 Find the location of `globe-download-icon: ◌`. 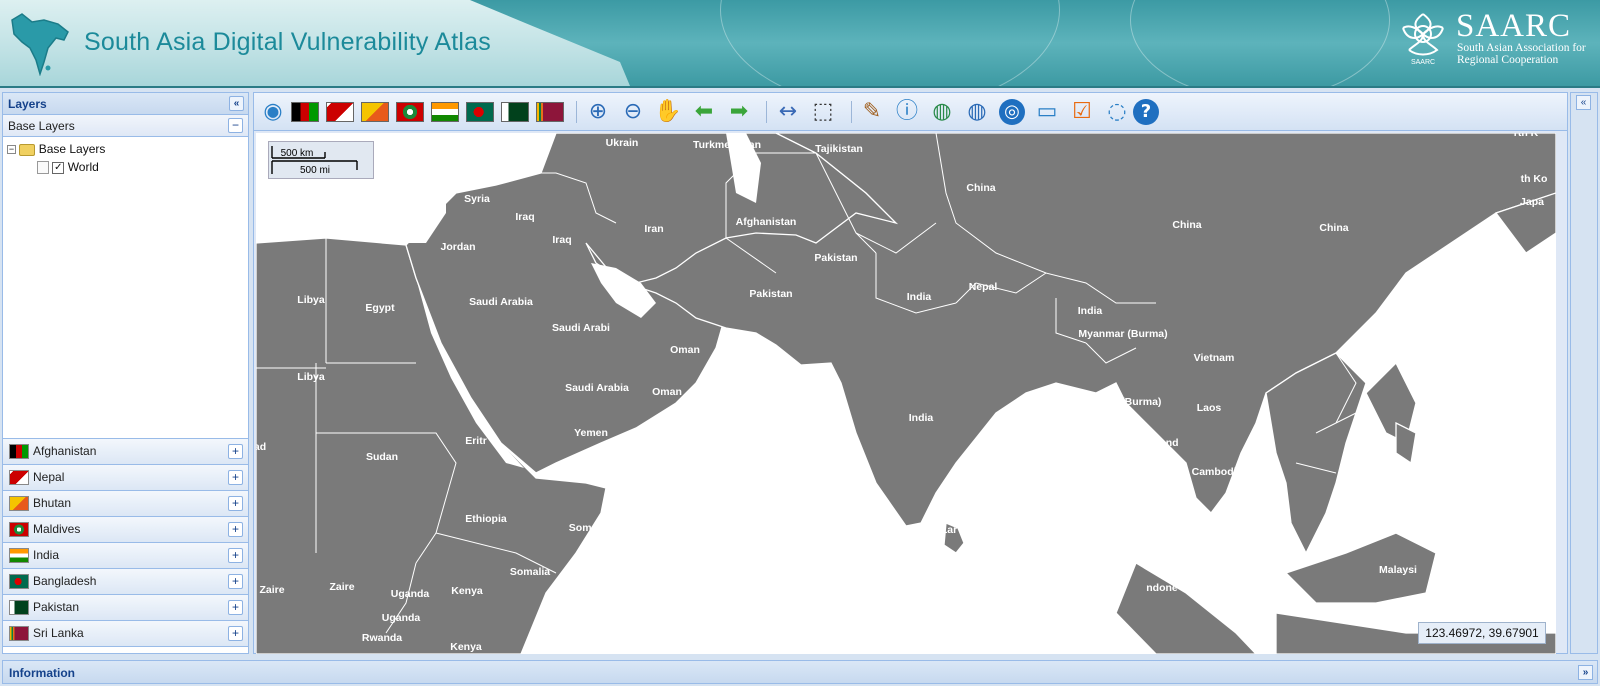

globe-download-icon: ◌ is located at coordinates (1117, 112).